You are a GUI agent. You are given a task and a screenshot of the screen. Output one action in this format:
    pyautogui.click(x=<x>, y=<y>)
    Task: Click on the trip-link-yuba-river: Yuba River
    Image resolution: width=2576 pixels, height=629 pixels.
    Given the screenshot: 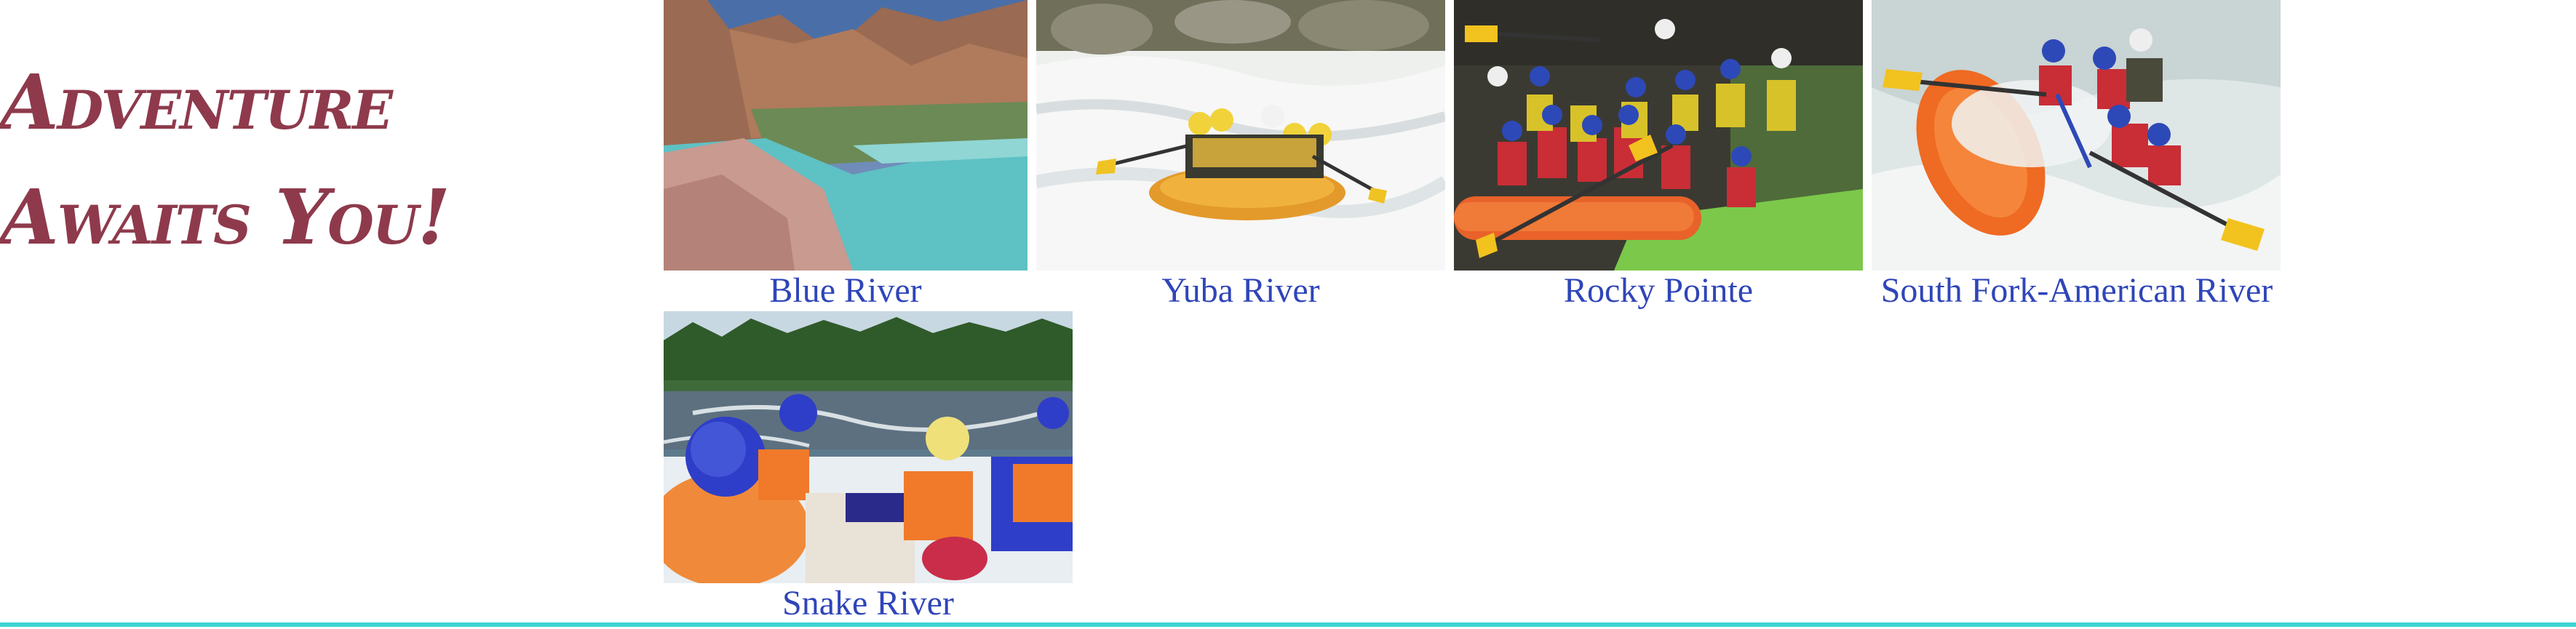 What is the action you would take?
    pyautogui.click(x=1240, y=291)
    